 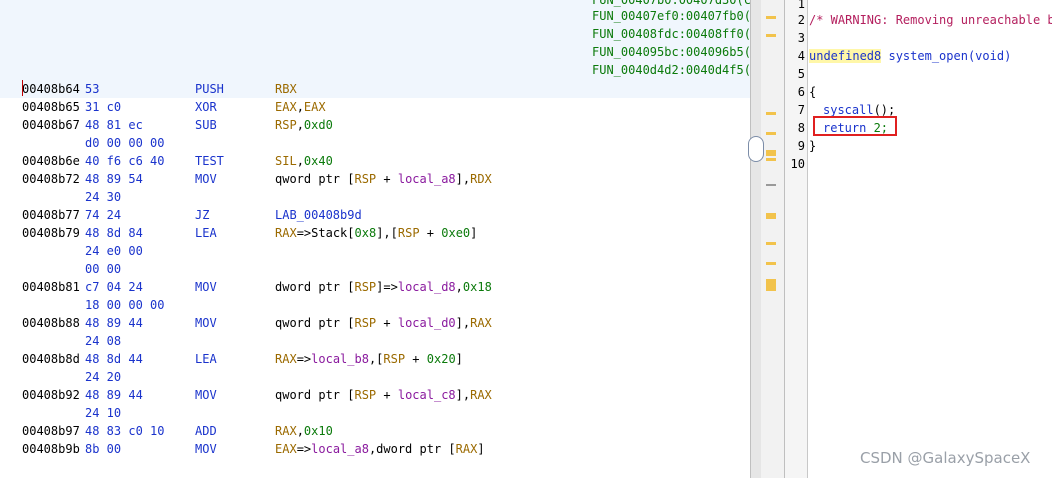 I want to click on instruction-row: 00408b65 31 c0 XOR EAX,EAX, so click(x=375, y=107).